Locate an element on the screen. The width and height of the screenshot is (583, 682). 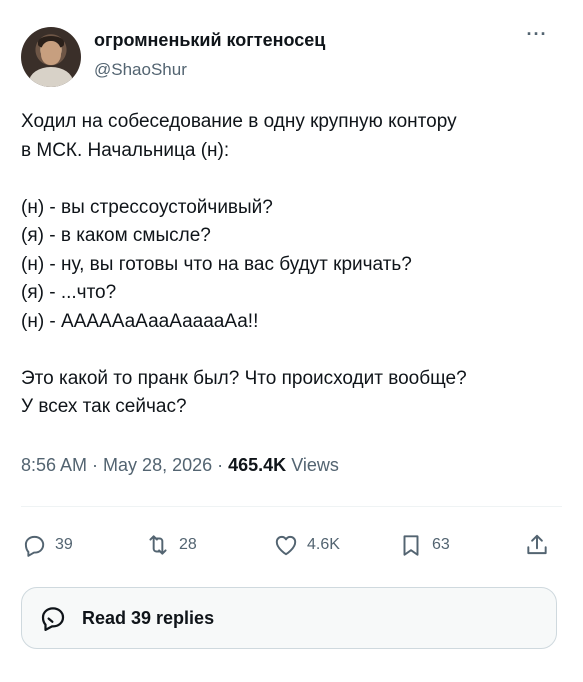
tweet-date: May 28, 2026 is located at coordinates (157, 465).